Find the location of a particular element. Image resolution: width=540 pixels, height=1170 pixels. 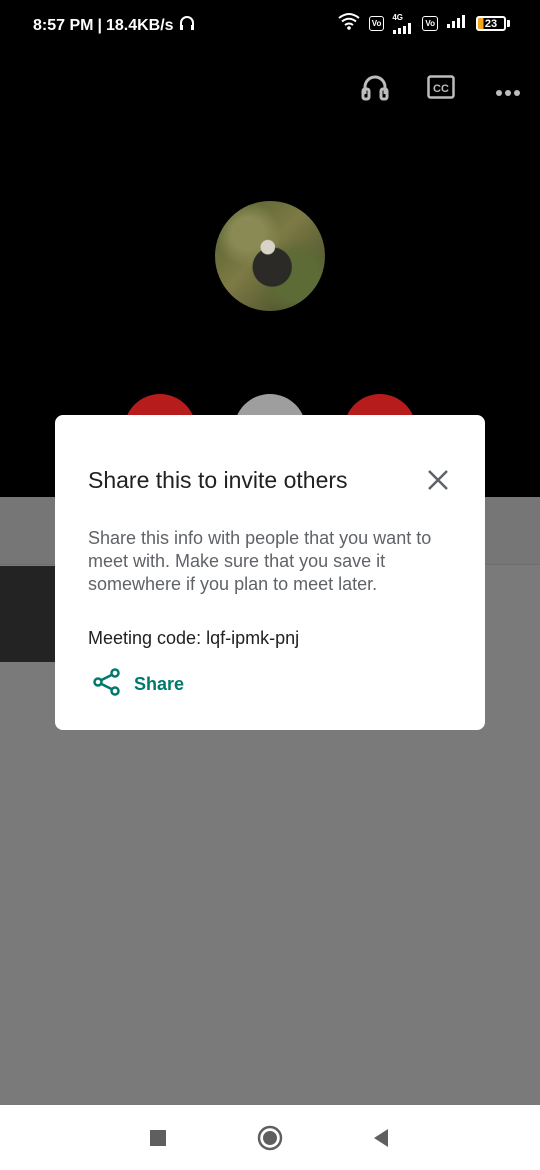

network-type-label: 4G is located at coordinates (398, 17).